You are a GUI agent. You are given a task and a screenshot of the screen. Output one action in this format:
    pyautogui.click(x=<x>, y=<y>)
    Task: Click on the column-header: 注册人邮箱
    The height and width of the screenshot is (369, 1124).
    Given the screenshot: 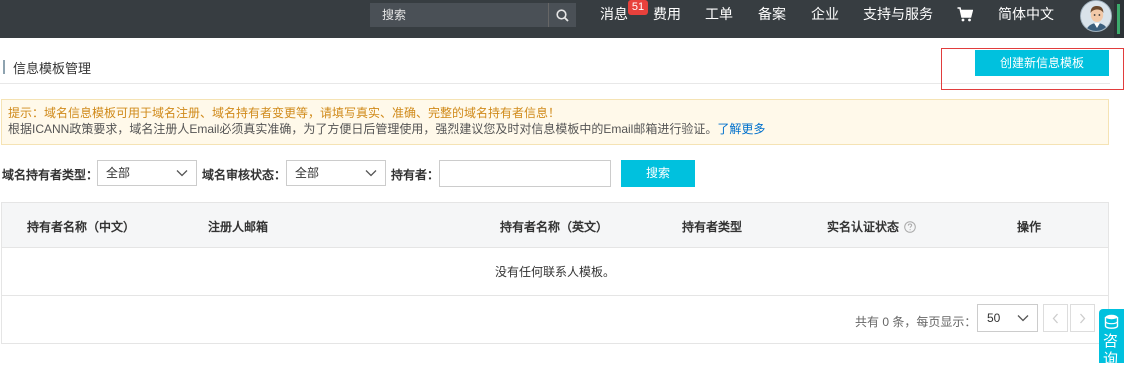 What is the action you would take?
    pyautogui.click(x=238, y=227)
    